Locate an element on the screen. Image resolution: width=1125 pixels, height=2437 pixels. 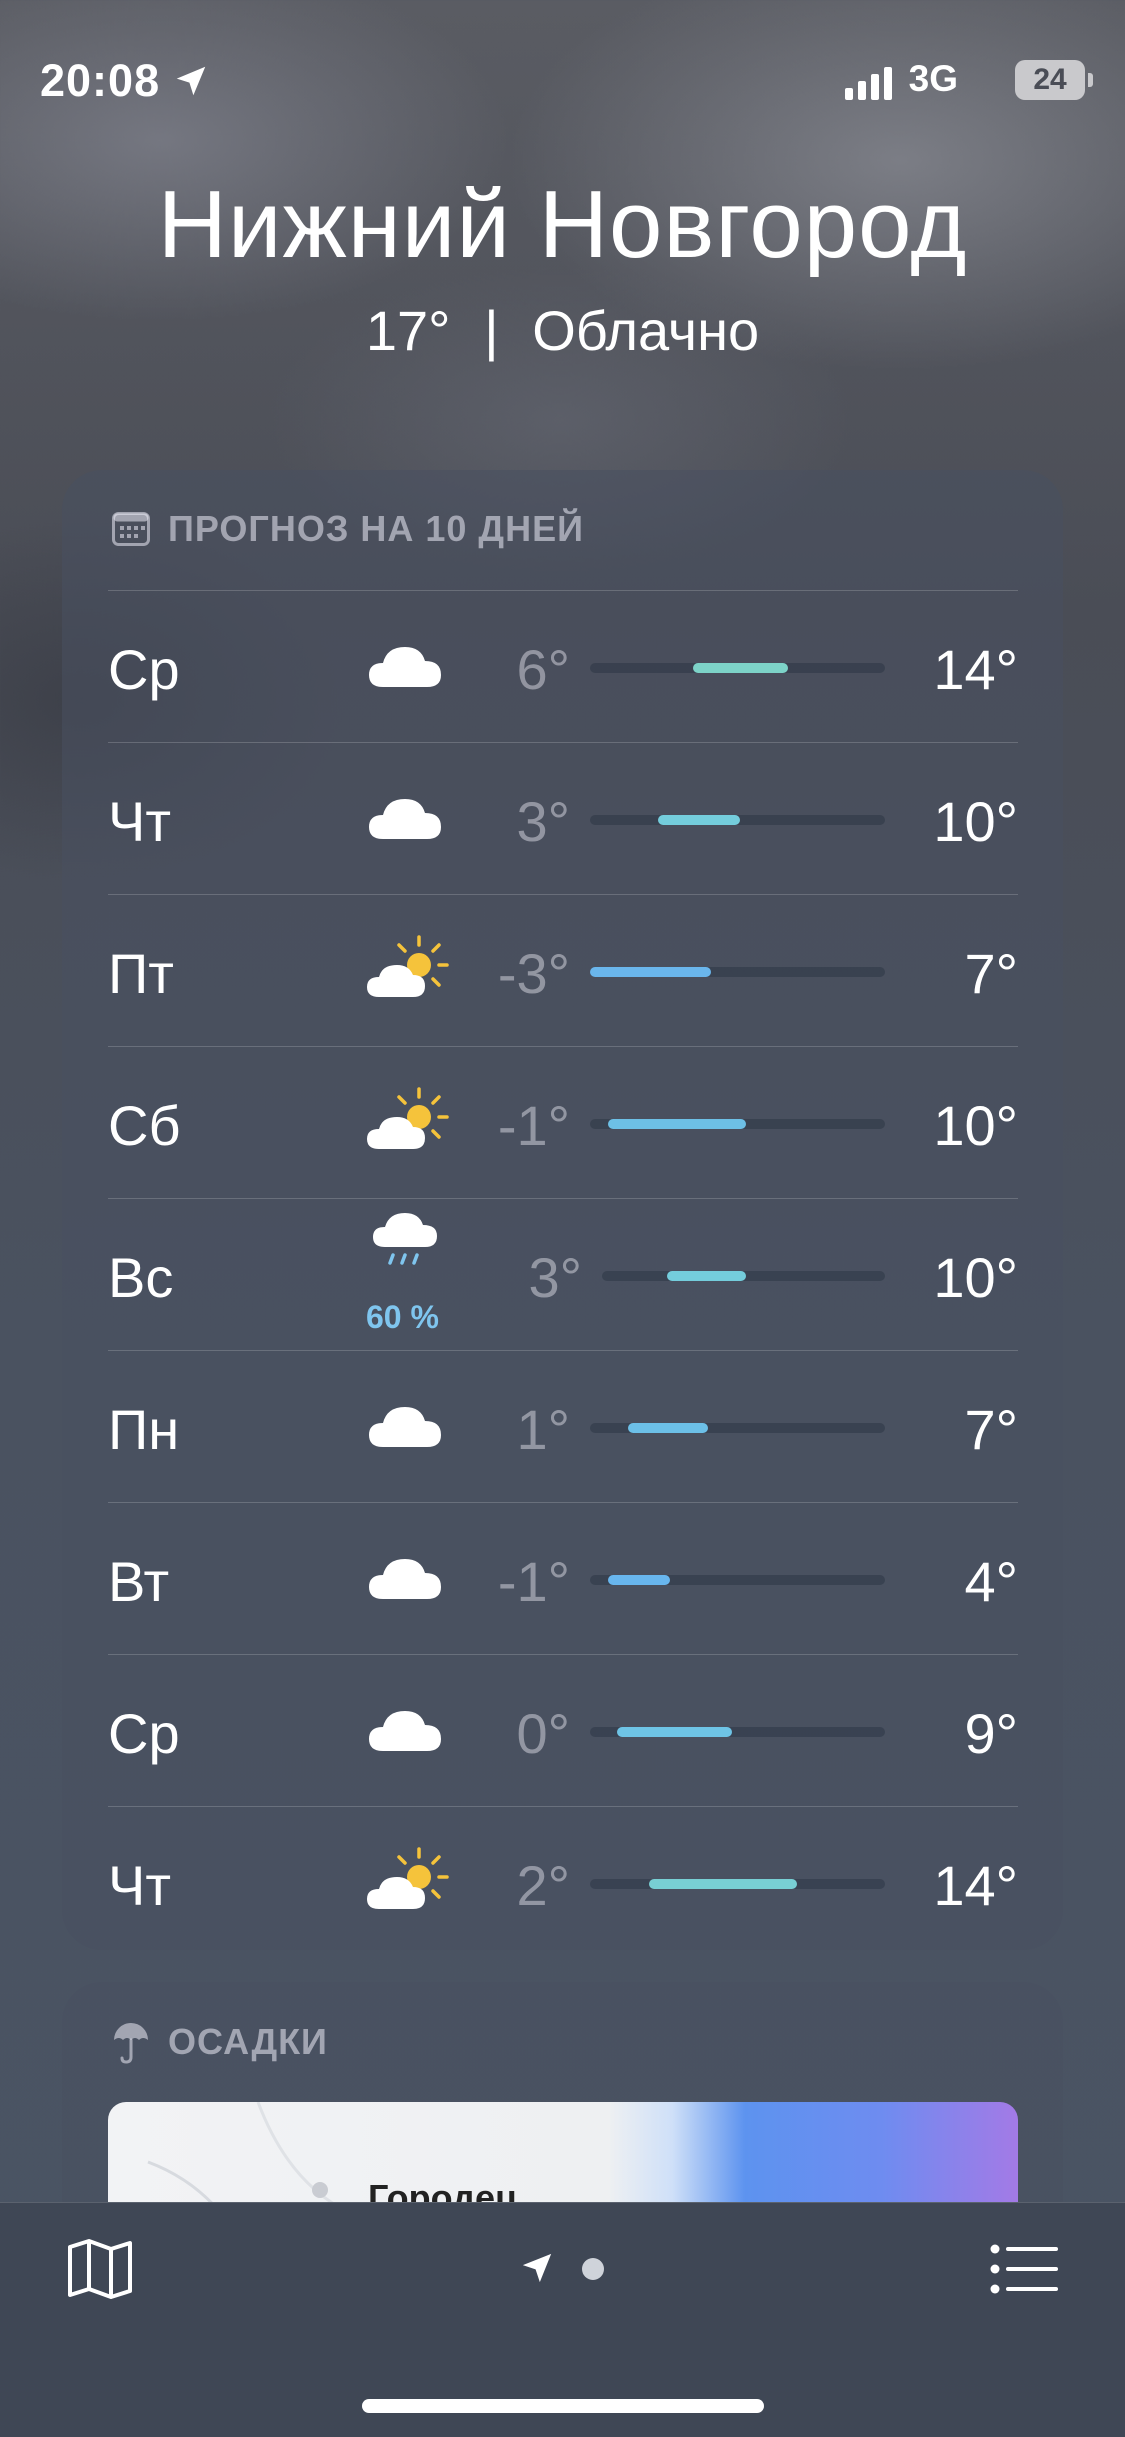
forecast-header: ПРОГНОЗ НА 10 ДНЕЙ is located at coordinates (348, 529).